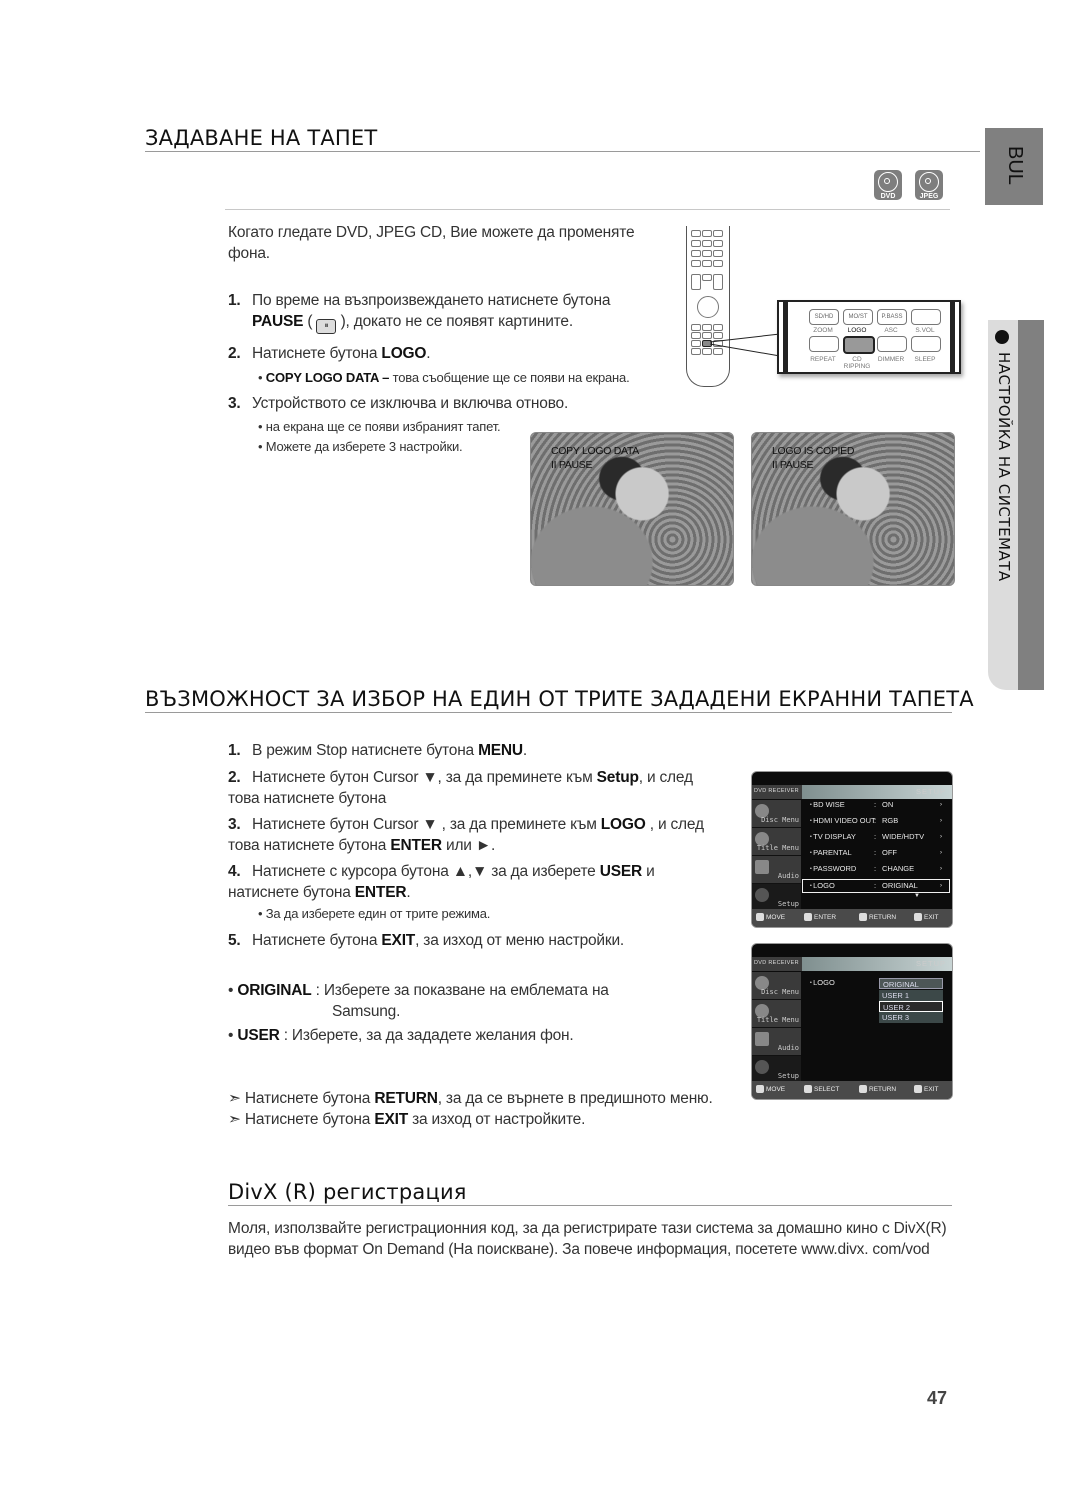  Describe the element at coordinates (858, 317) in the screenshot. I see `most-key: MO/ST` at that location.